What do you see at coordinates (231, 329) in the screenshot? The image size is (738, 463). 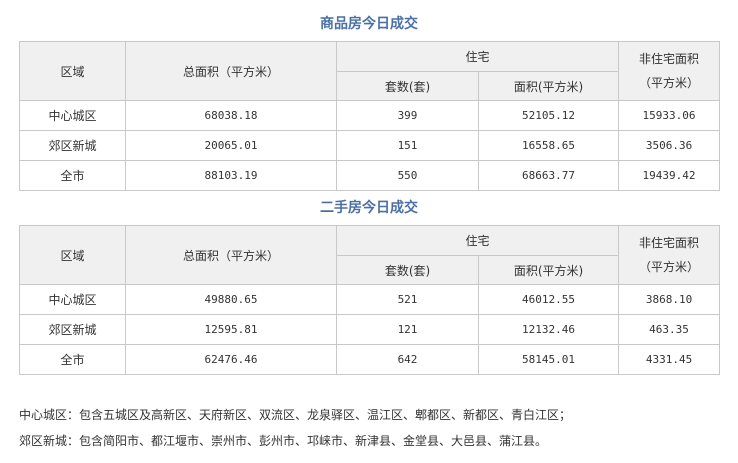 I see `total-area-cell: 12595.81` at bounding box center [231, 329].